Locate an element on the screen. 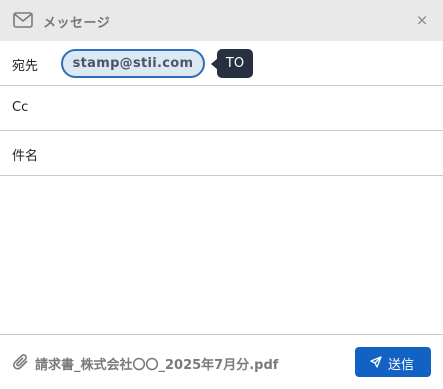  recipient-chip: stamp@stii.com is located at coordinates (133, 63).